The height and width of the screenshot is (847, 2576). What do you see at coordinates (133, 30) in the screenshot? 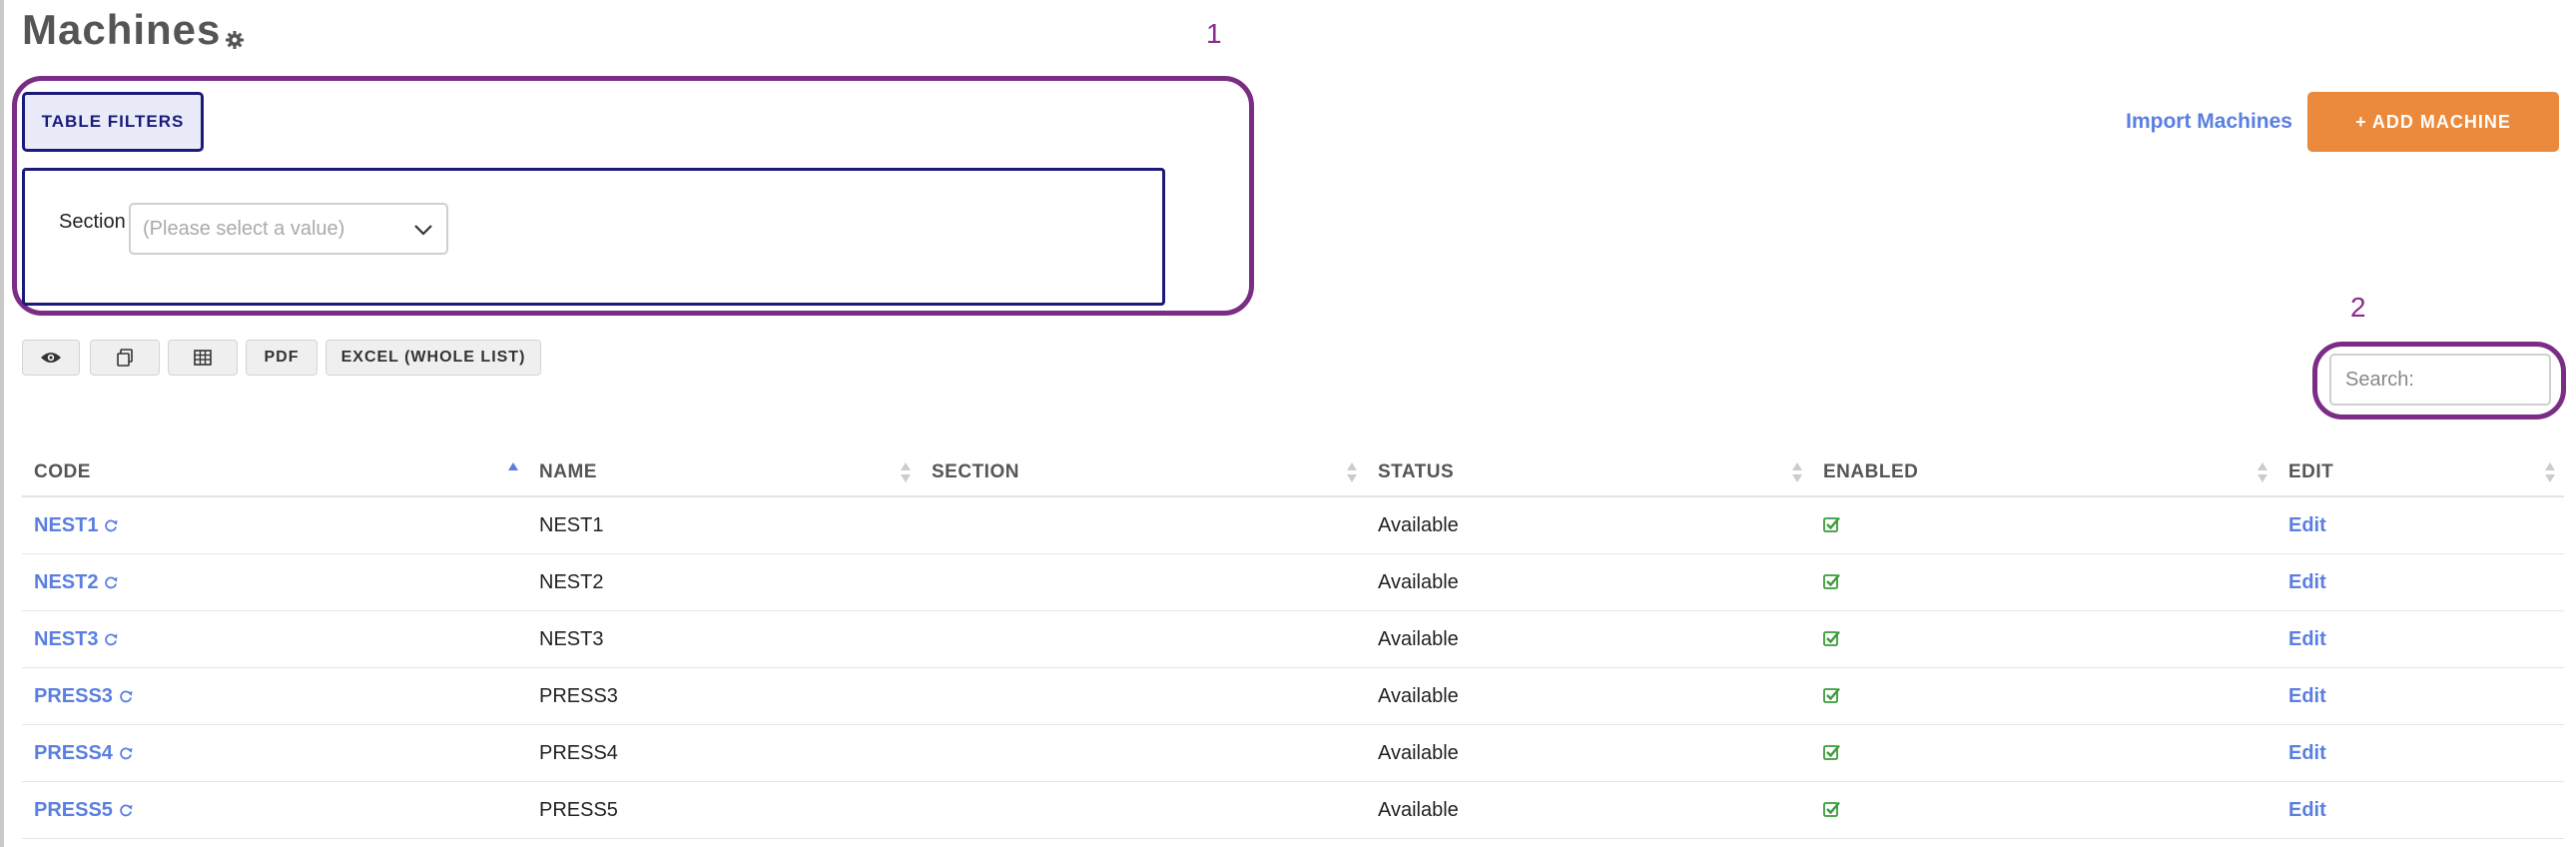
I see `page-title: Machines` at bounding box center [133, 30].